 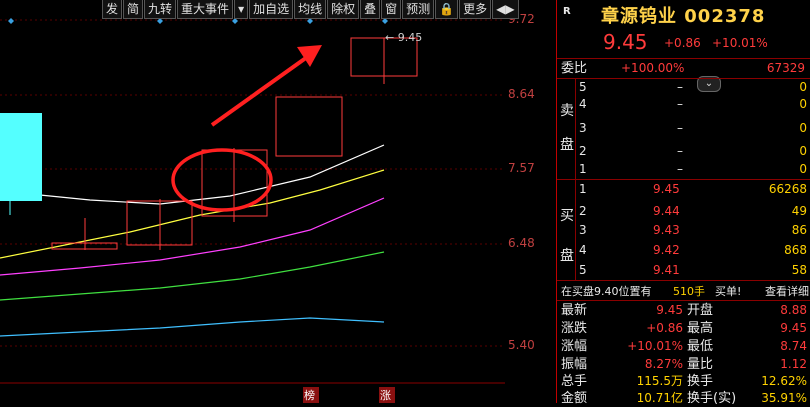 I want to click on last-price: 9.45, so click(x=625, y=42).